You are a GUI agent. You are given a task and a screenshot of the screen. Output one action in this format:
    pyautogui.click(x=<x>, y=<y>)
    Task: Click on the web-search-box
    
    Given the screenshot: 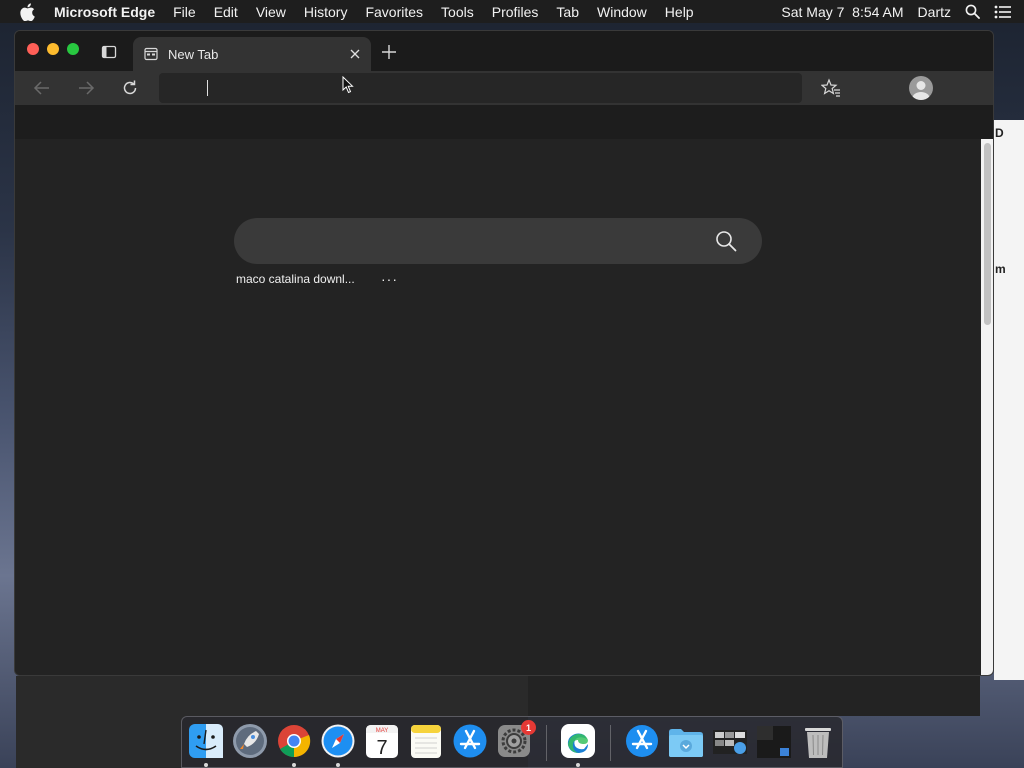 What is the action you would take?
    pyautogui.click(x=498, y=241)
    